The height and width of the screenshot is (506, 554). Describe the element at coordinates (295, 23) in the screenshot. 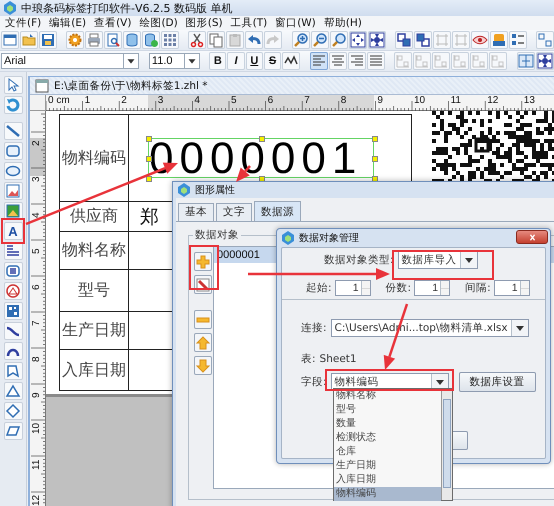

I see `menu-item: 窗口(W)` at that location.